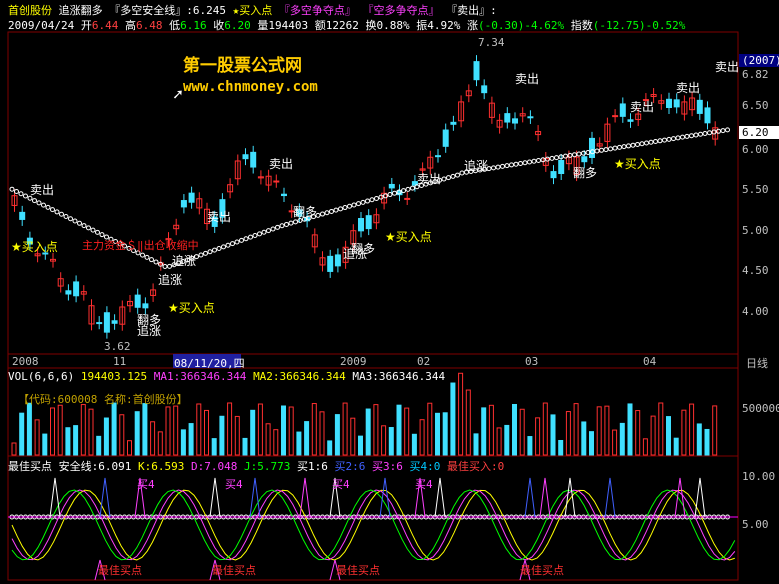 The width and height of the screenshot is (779, 584). Describe the element at coordinates (387, 466) in the screenshot. I see `indicator-b3: 买3:6` at that location.